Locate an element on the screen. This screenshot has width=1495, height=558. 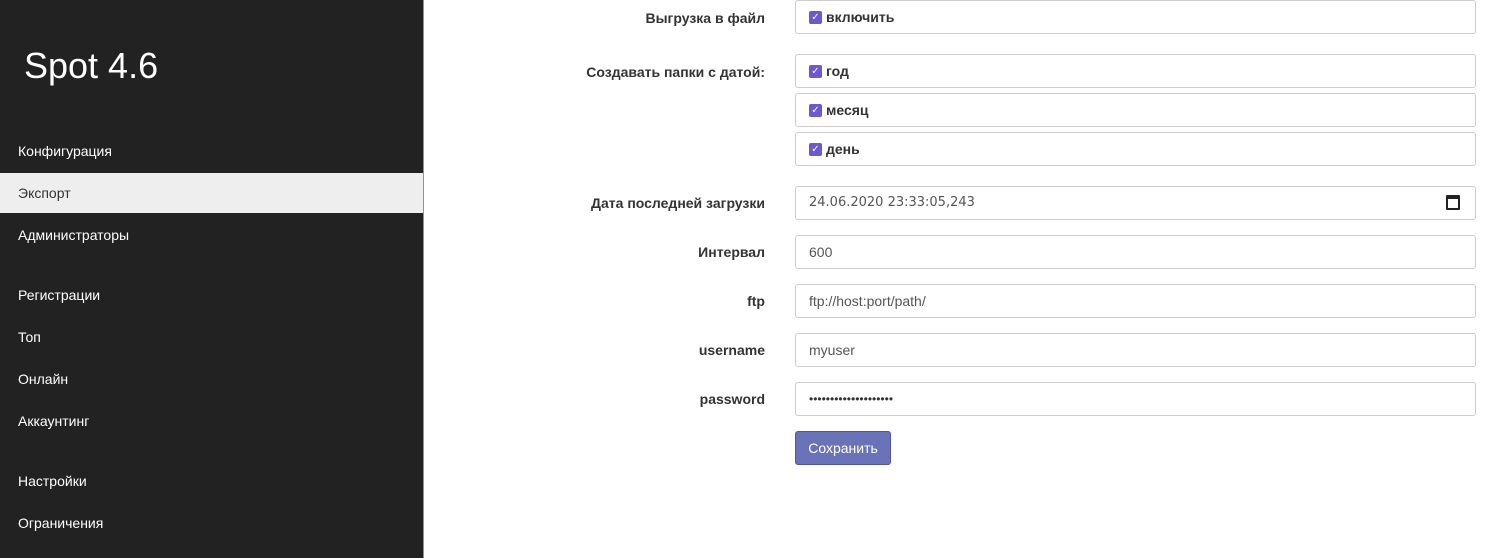
export-file-checkbox-label: включить is located at coordinates (860, 17).